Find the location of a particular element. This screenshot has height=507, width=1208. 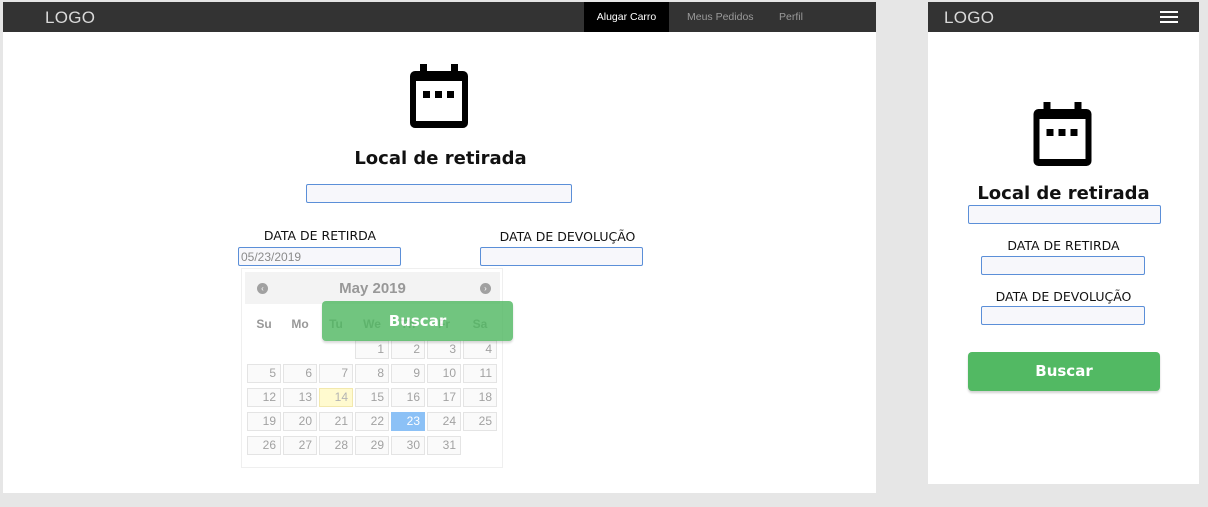

mobile-pickup-location-input is located at coordinates (1064, 214).